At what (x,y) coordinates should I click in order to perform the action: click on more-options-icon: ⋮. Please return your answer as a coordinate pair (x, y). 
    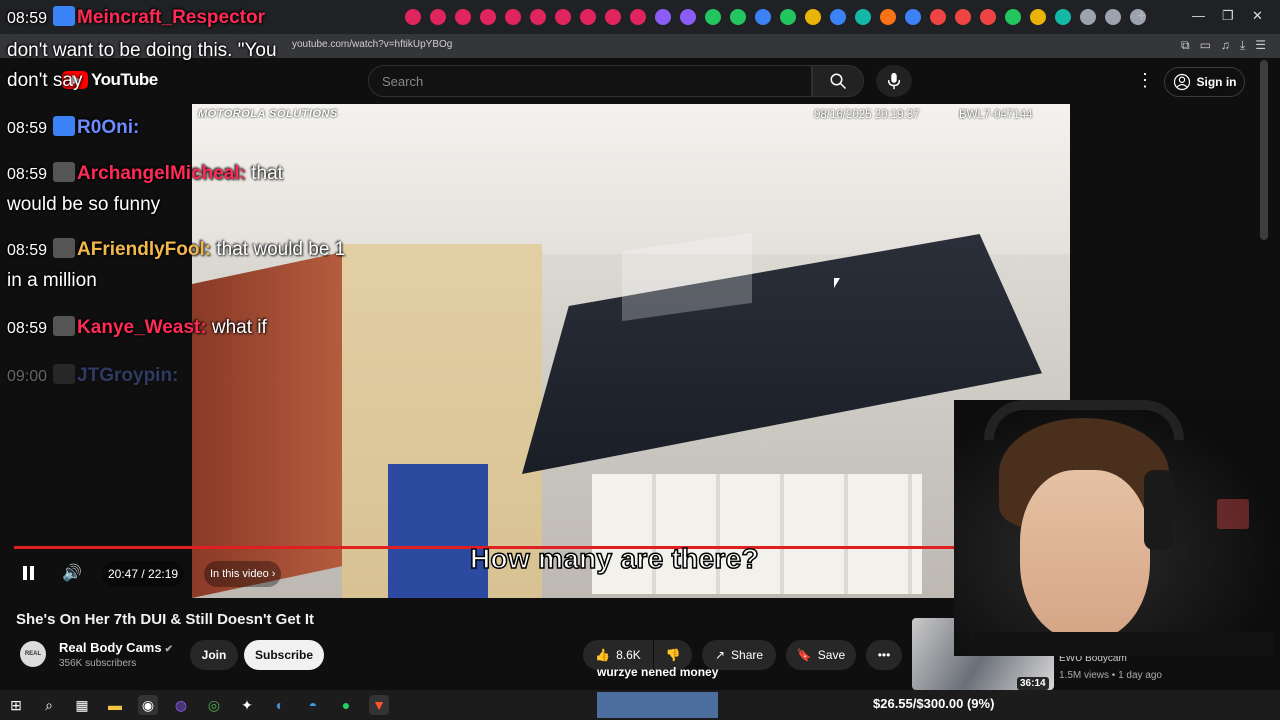
    Looking at the image, I should click on (1145, 80).